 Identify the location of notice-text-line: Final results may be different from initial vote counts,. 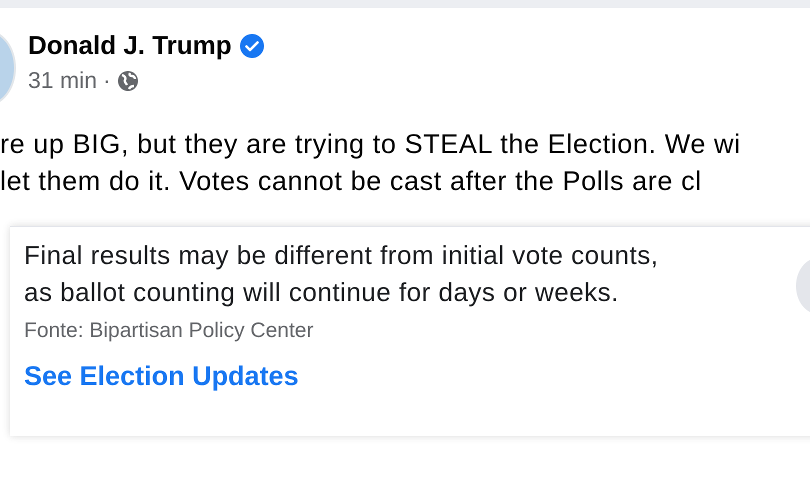
(341, 255).